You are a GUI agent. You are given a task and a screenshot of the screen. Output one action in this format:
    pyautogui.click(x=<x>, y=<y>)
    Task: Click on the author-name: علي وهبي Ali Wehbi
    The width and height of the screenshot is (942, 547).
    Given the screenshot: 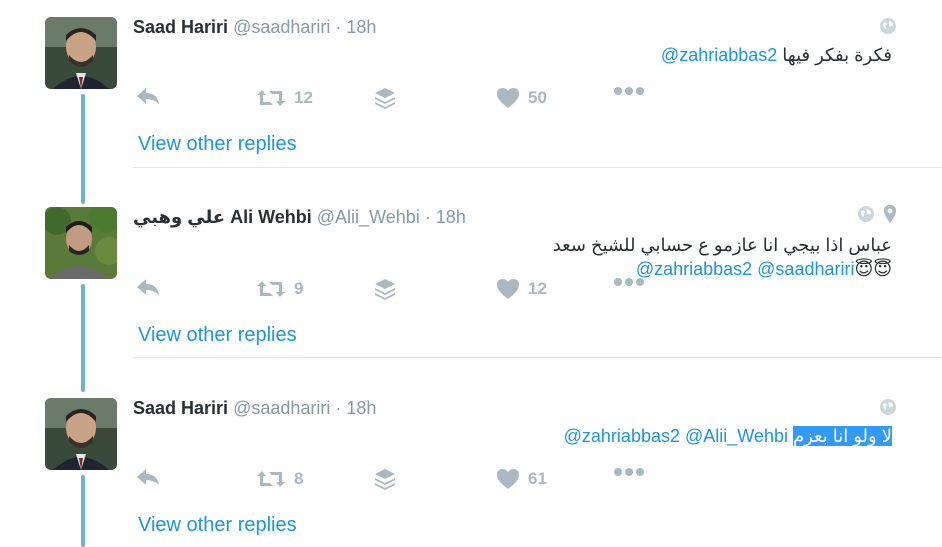 What is the action you would take?
    pyautogui.click(x=222, y=217)
    